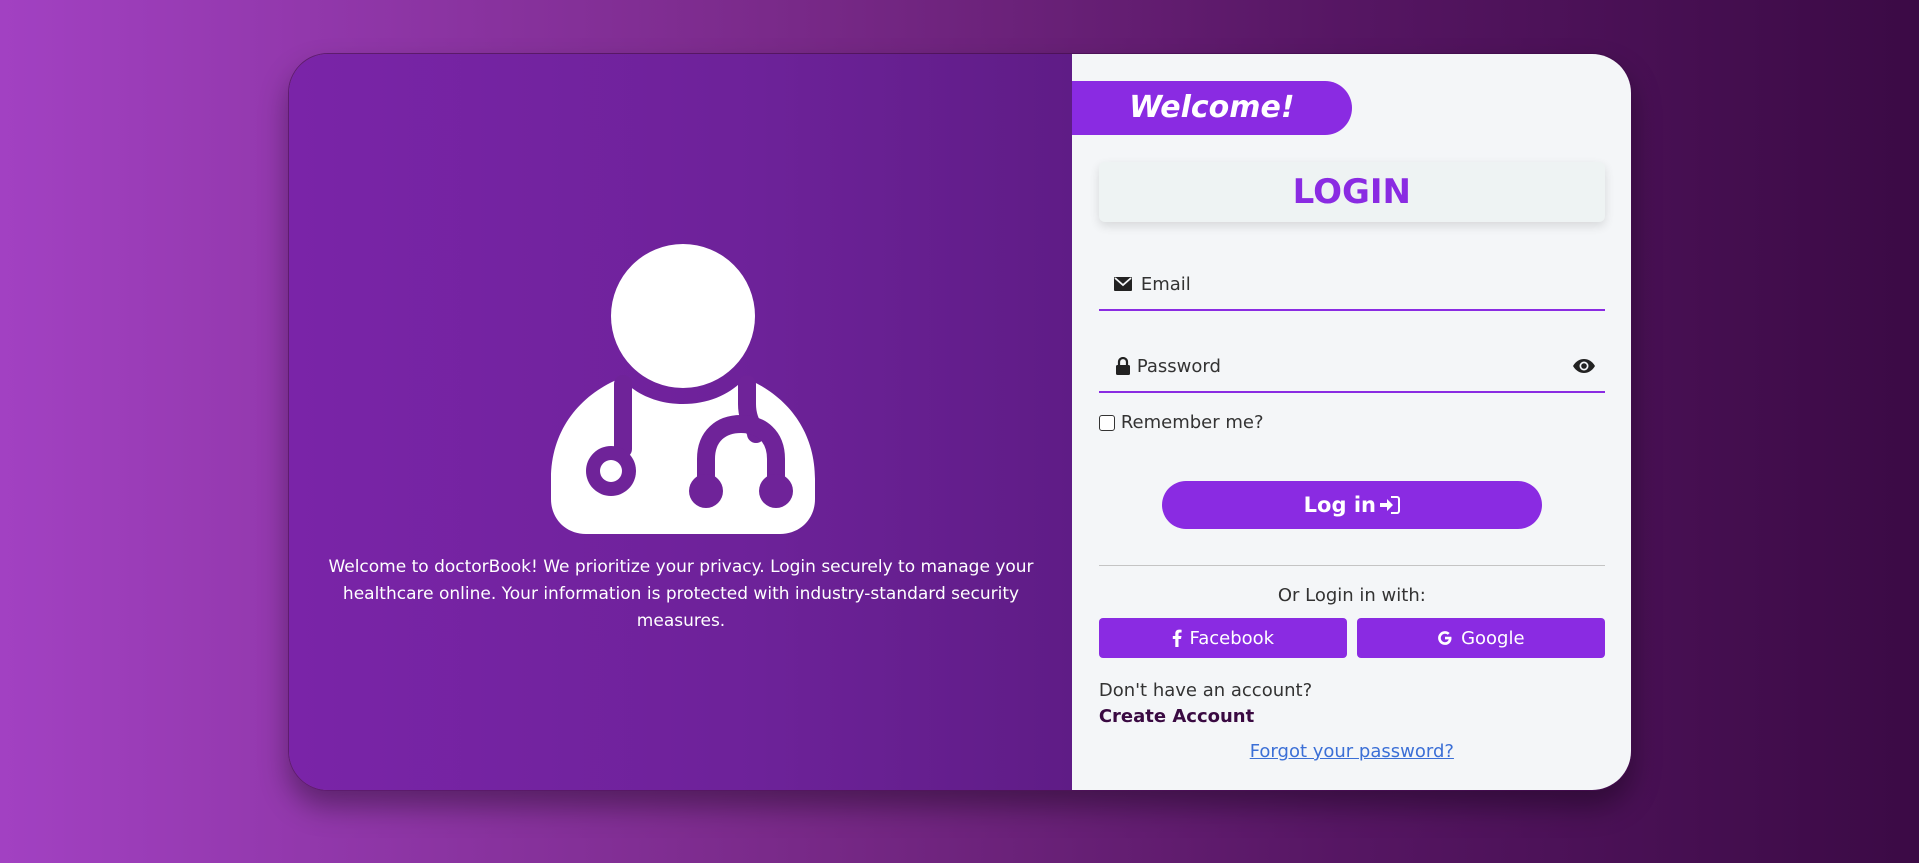  I want to click on no-account-text: Don't have an account?, so click(1205, 690).